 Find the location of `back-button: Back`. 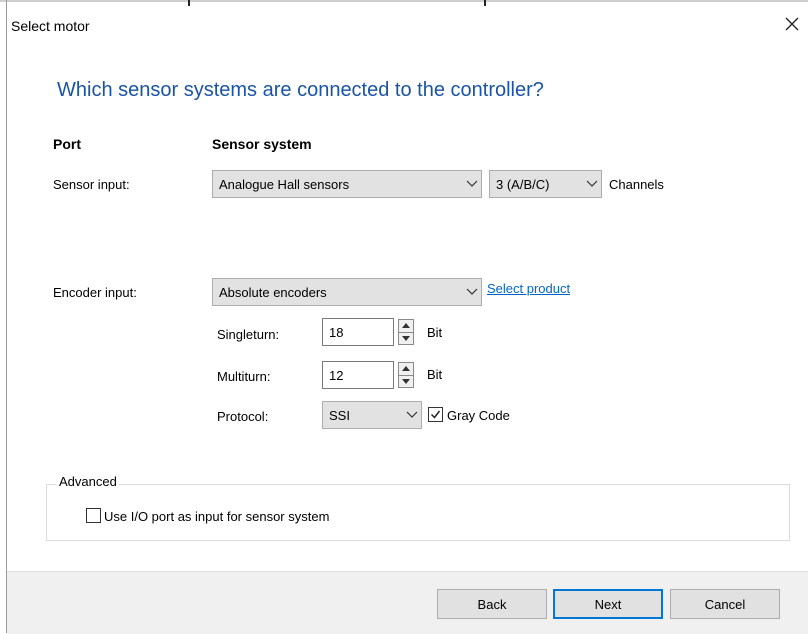

back-button: Back is located at coordinates (492, 604).